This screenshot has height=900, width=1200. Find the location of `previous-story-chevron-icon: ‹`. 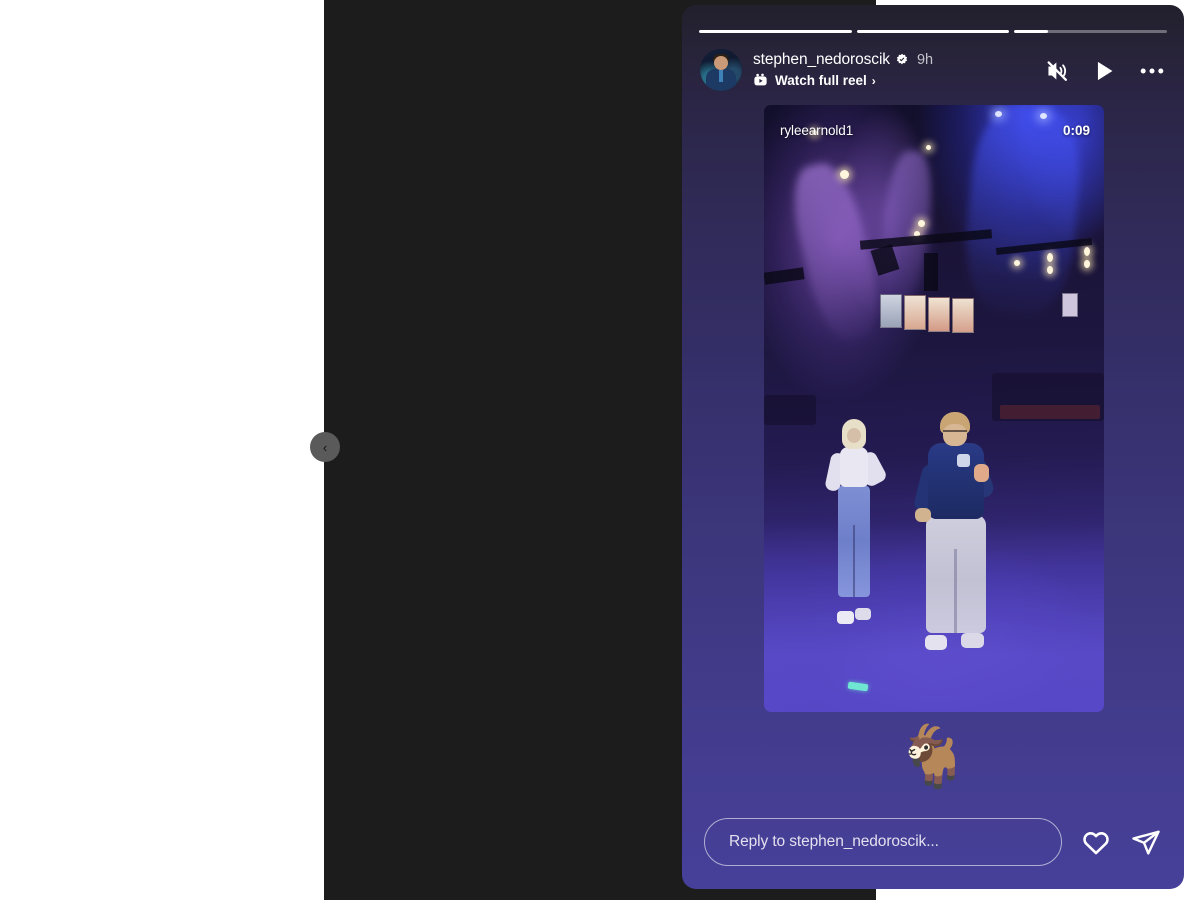

previous-story-chevron-icon: ‹ is located at coordinates (325, 447).